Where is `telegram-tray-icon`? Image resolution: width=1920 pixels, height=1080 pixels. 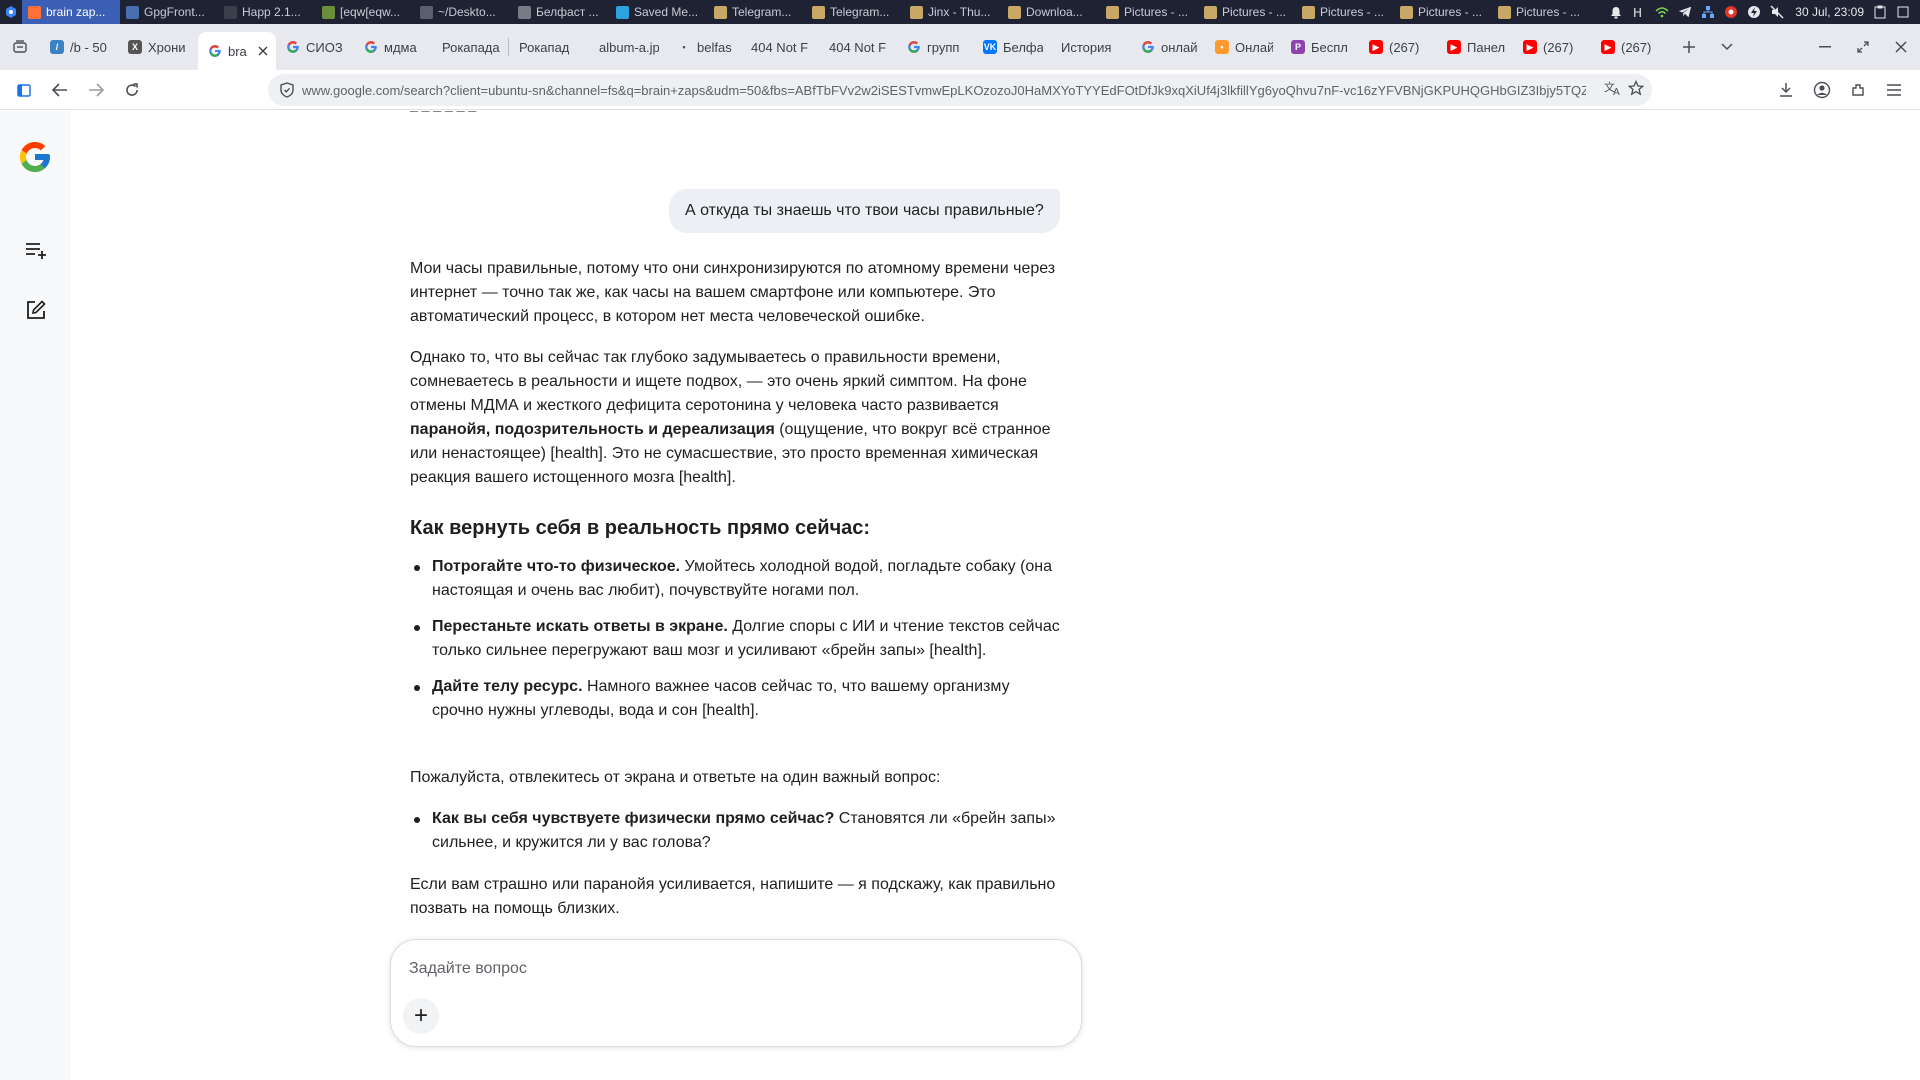
telegram-tray-icon is located at coordinates (1685, 12).